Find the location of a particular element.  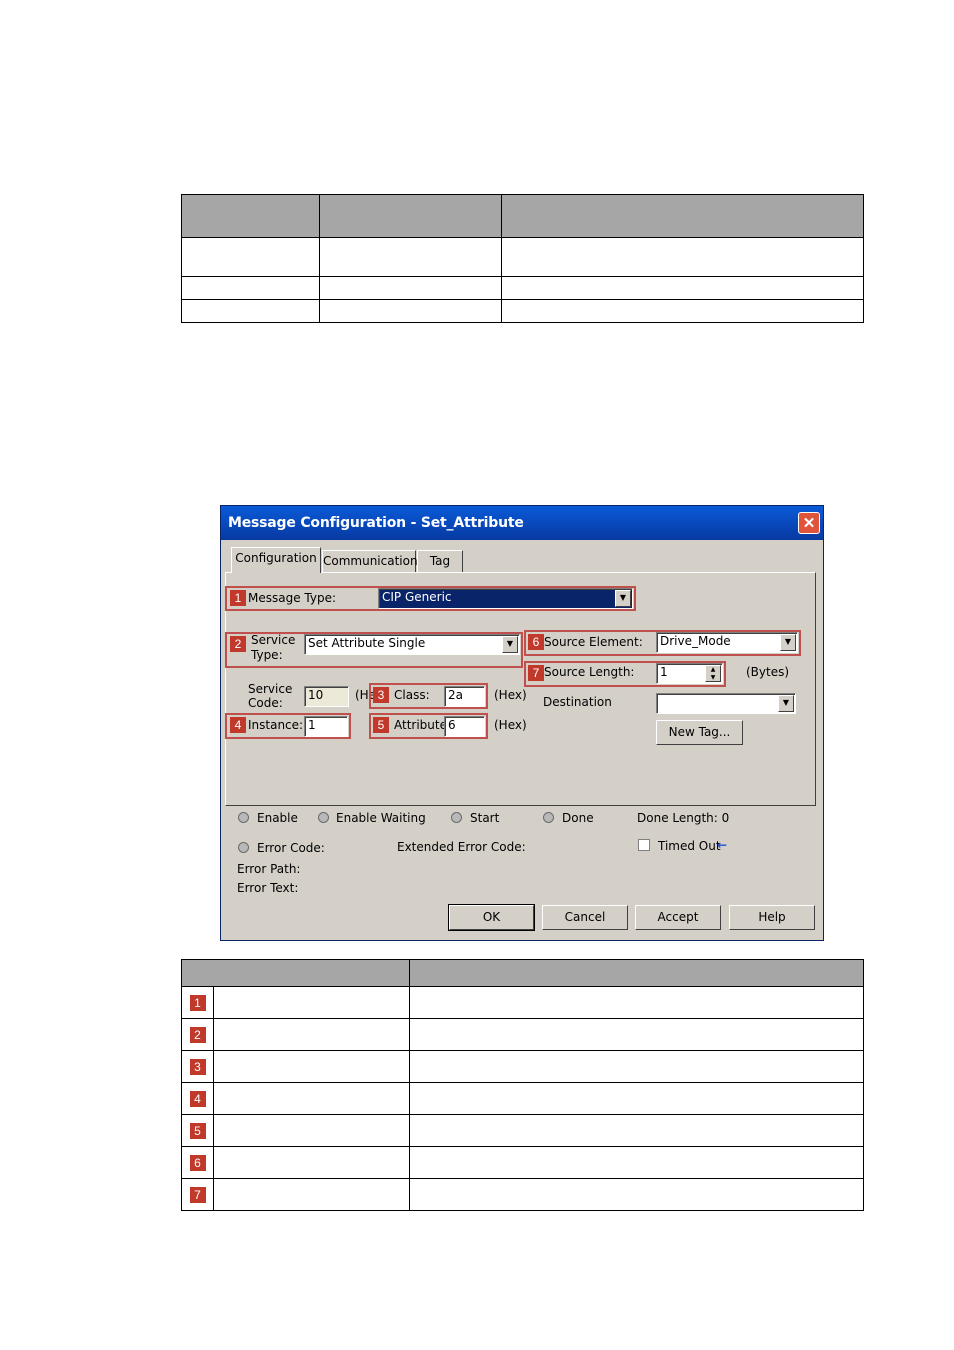

accept-button: Accept is located at coordinates (678, 917).